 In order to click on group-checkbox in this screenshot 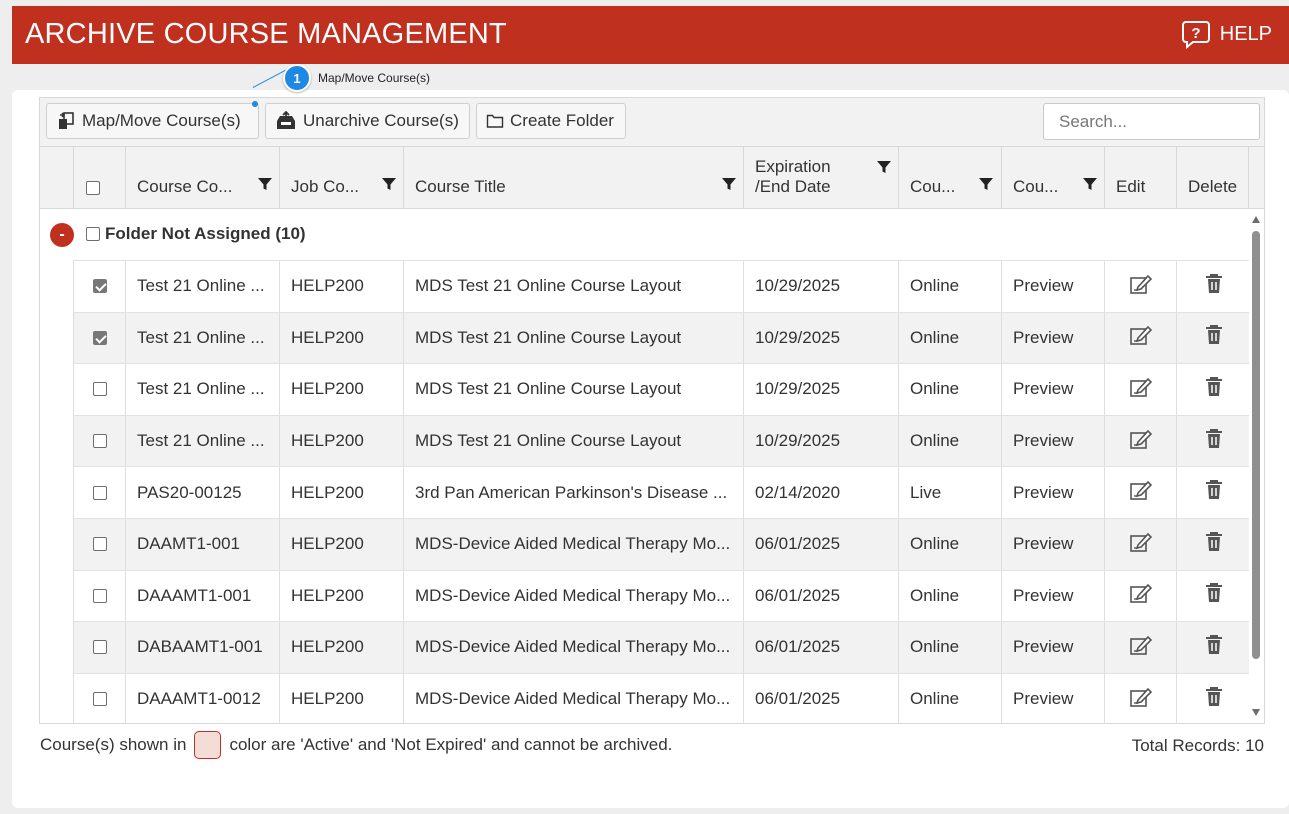, I will do `click(93, 234)`.